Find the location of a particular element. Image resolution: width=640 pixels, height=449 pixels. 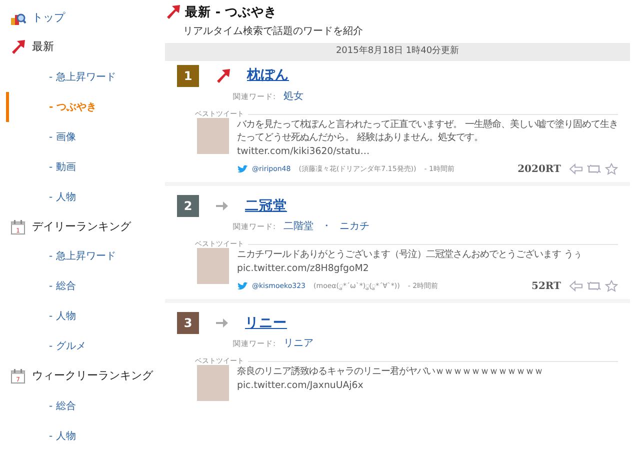

trend-up-arrow-icon is located at coordinates (223, 75).